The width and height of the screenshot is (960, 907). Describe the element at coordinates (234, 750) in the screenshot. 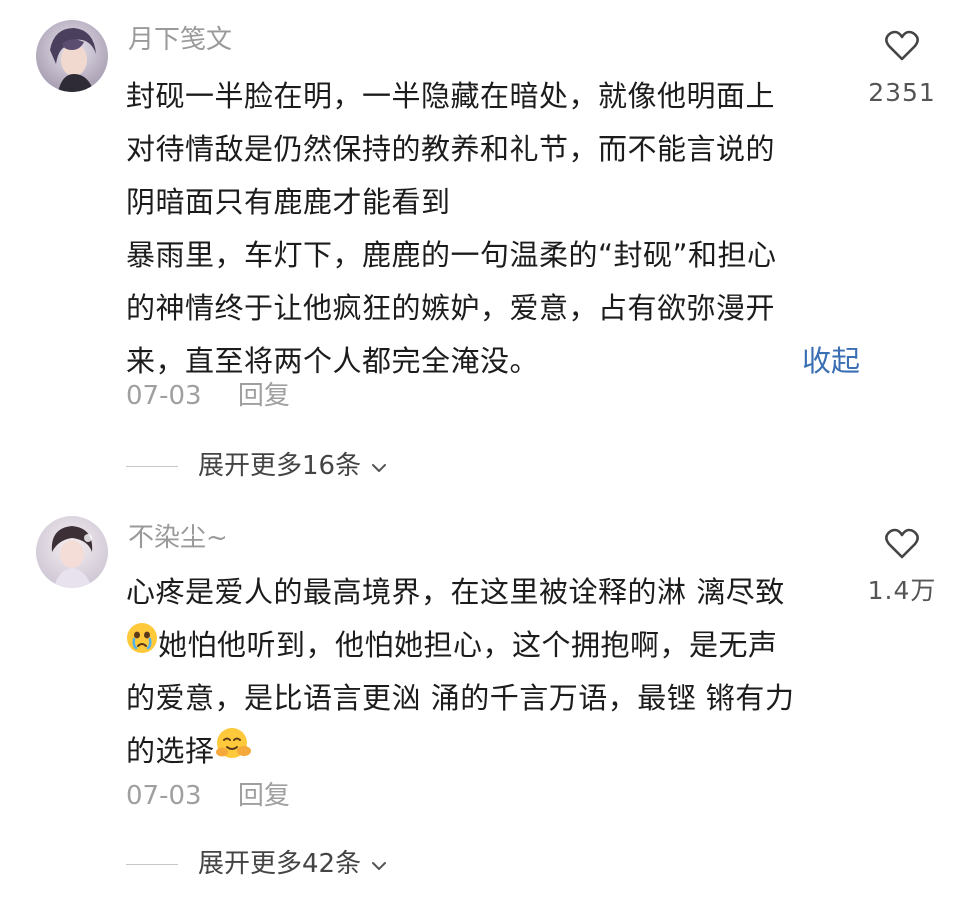

I see `hugging-face-icon` at that location.